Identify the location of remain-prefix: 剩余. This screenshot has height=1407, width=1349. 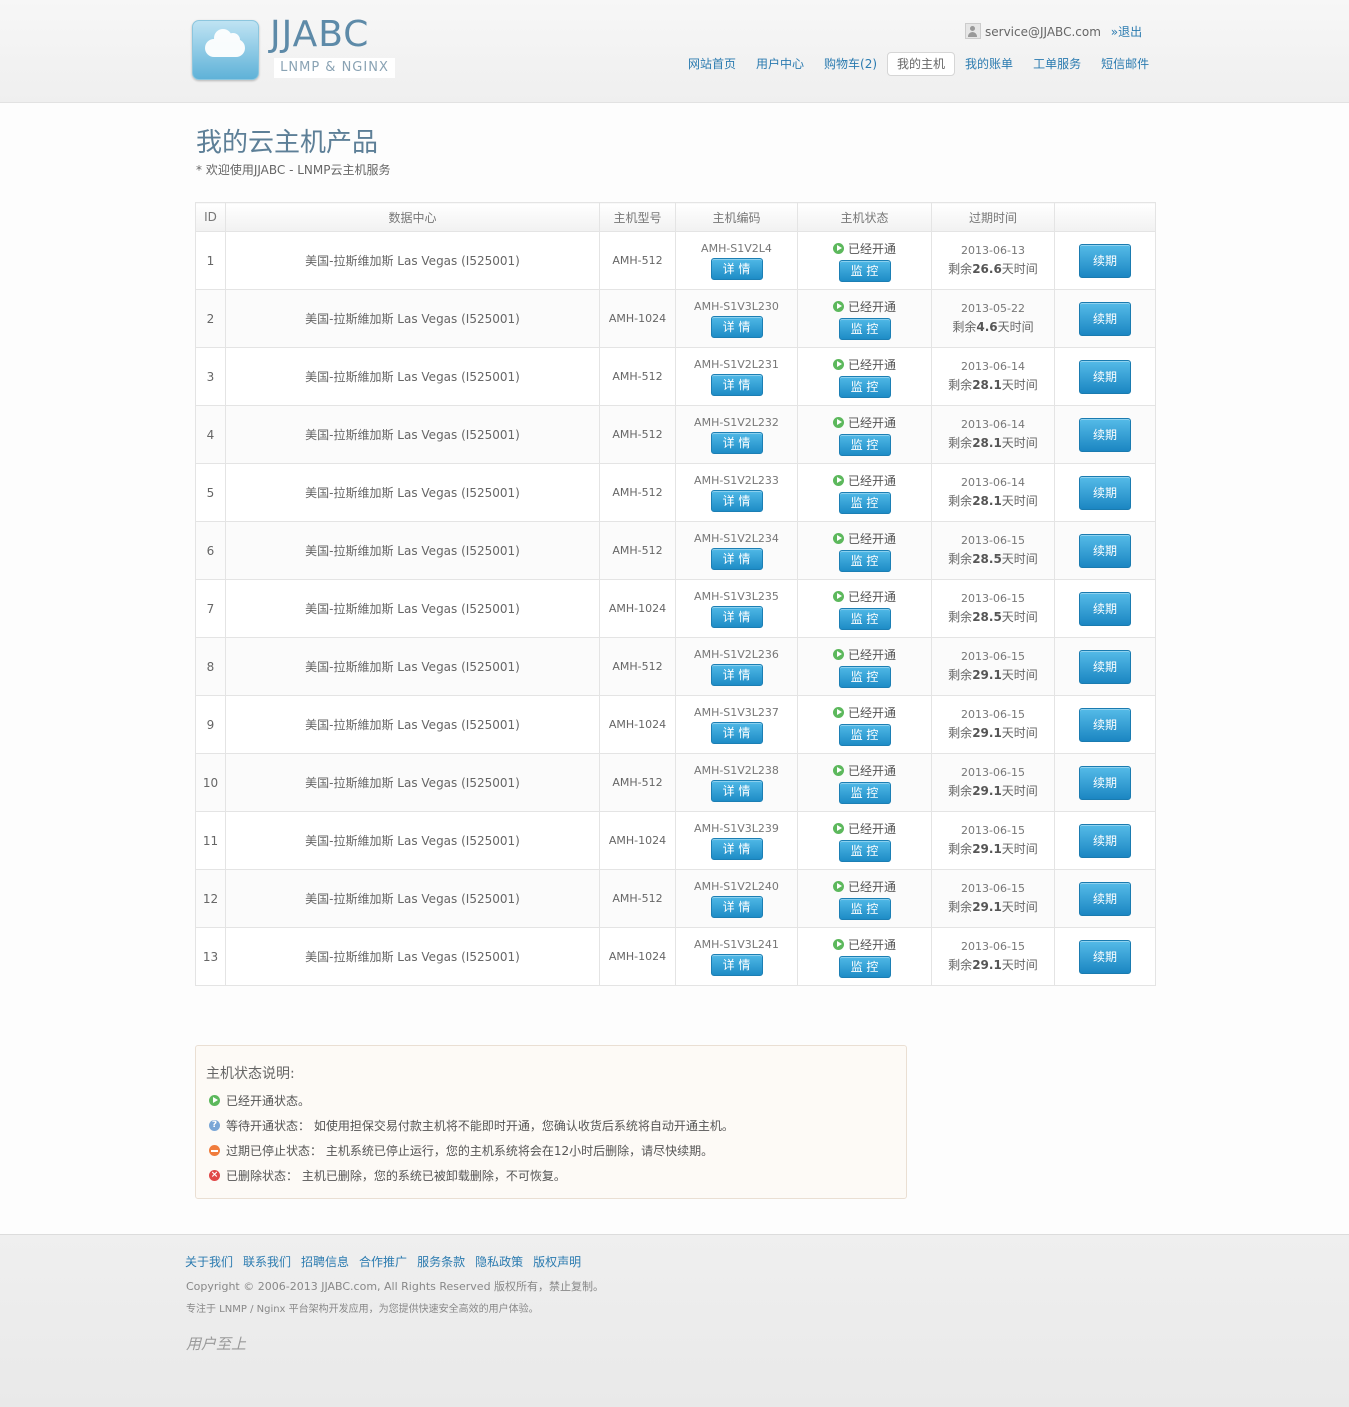
(960, 791).